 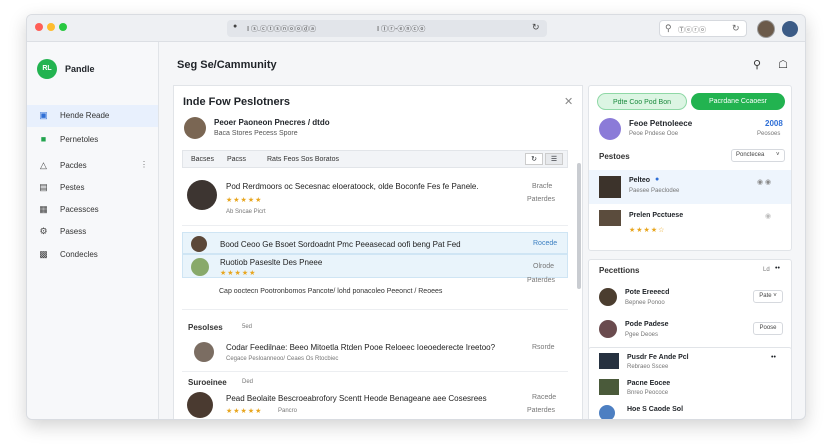 I want to click on more-vertical-icon: ⋮, so click(x=144, y=164).